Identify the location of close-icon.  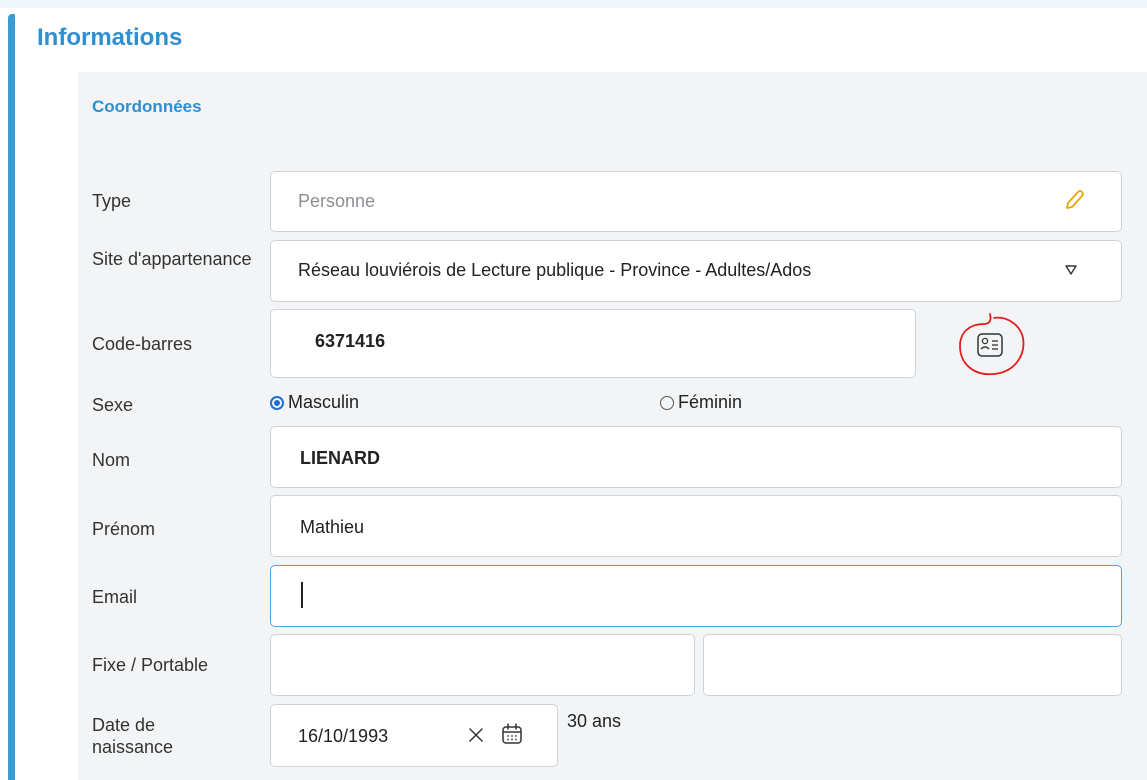
(476, 735).